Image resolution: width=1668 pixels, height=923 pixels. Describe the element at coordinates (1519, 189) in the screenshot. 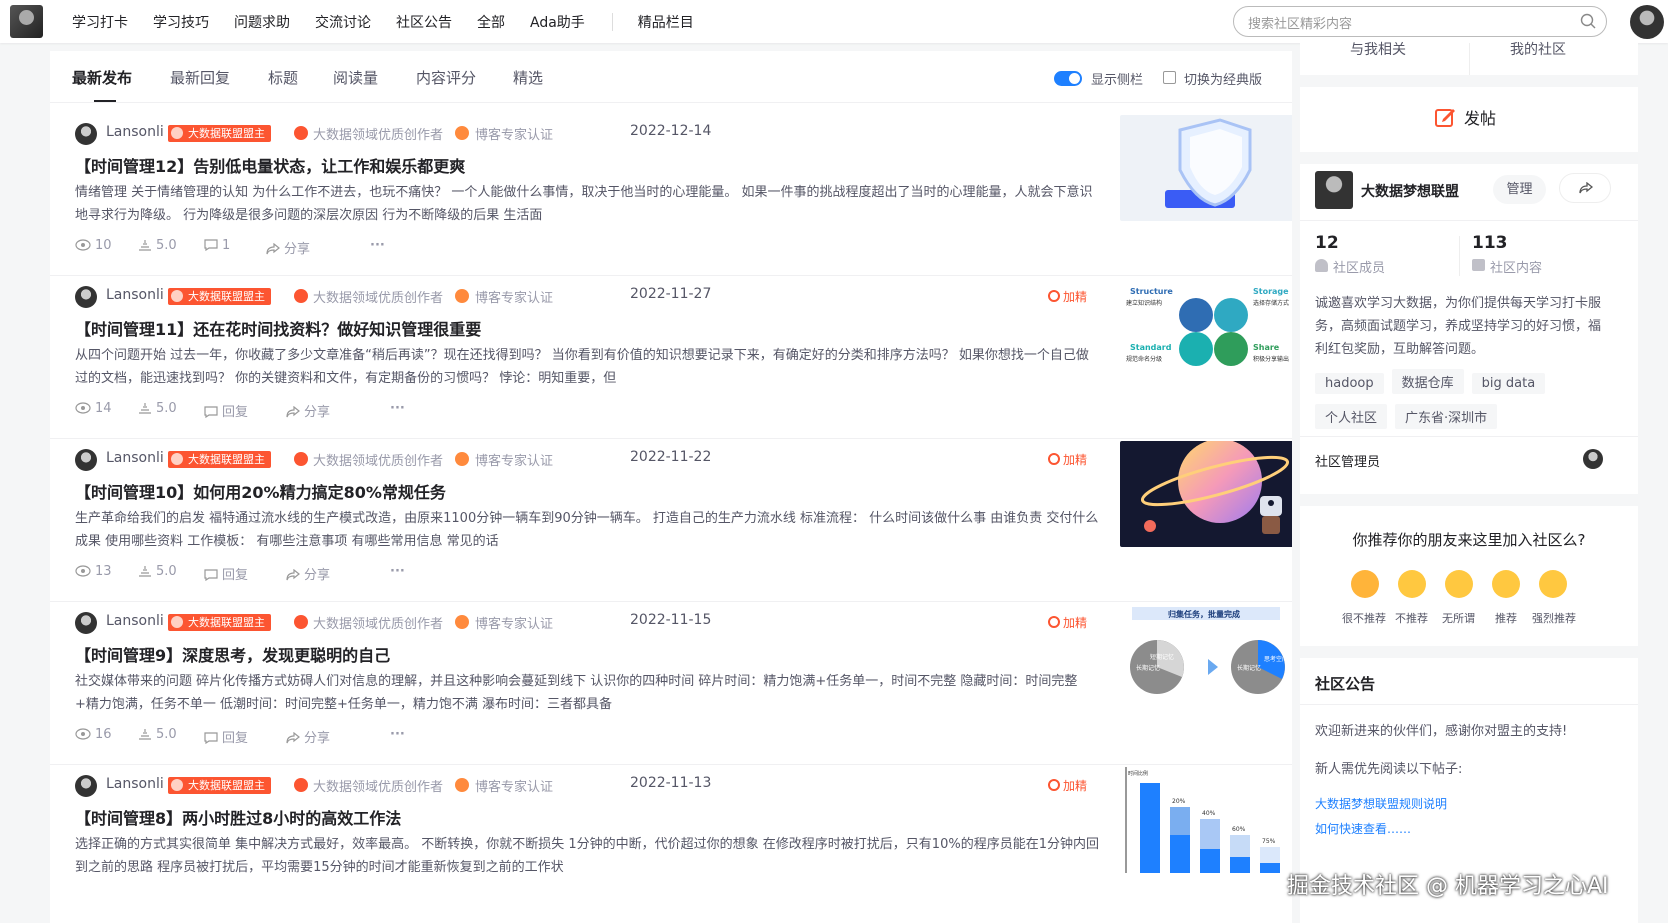

I see `manage-button: 管理` at that location.